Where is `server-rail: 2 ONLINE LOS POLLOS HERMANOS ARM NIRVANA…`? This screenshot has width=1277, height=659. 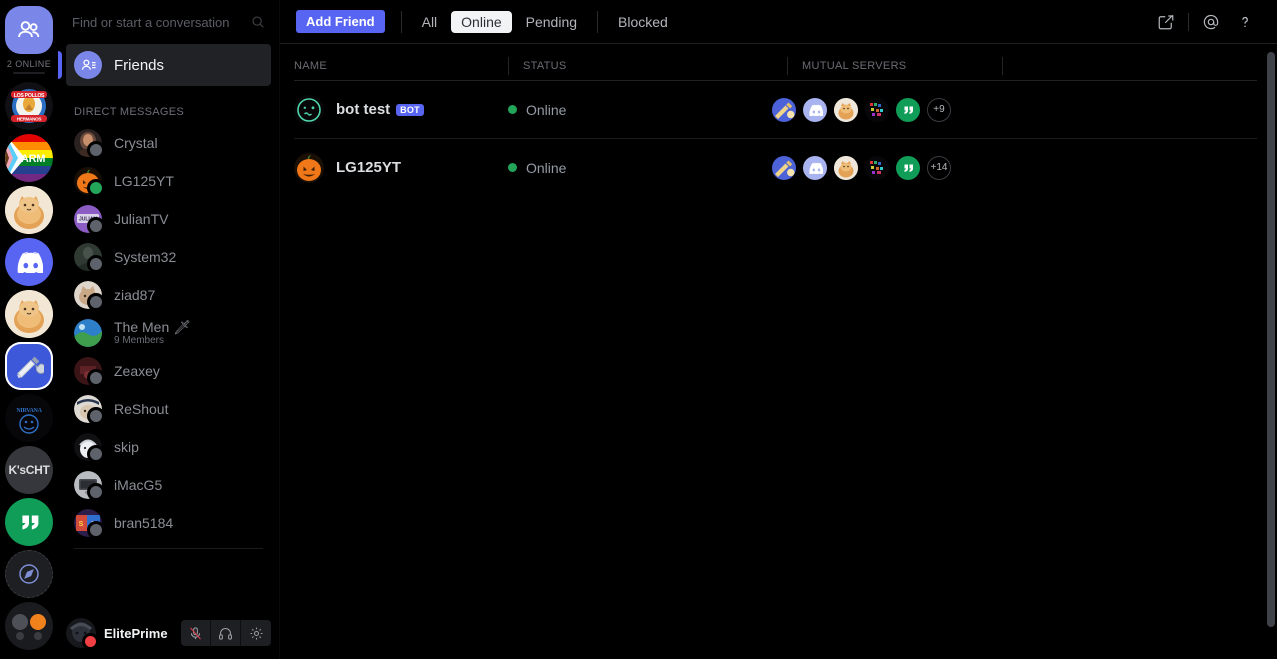 server-rail: 2 ONLINE LOS POLLOS HERMANOS ARM NIRVANA… is located at coordinates (29, 329).